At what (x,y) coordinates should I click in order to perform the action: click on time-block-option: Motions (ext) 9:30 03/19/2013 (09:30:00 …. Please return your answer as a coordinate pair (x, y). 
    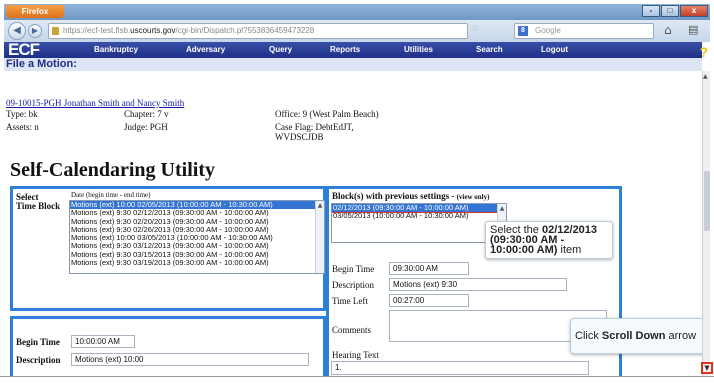
    Looking at the image, I should click on (197, 262).